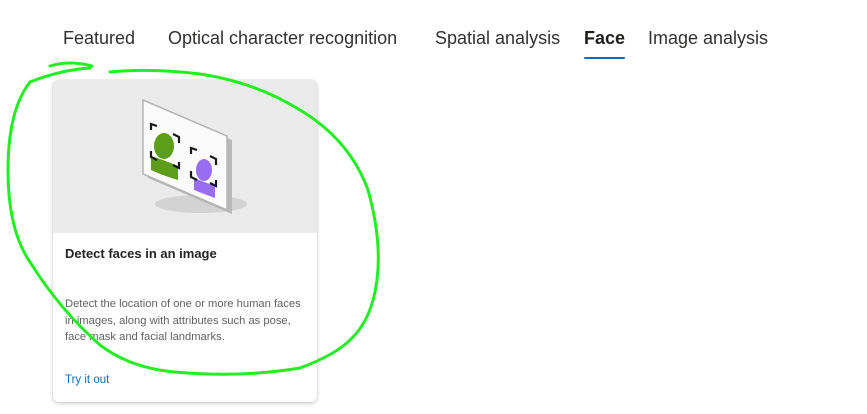 Image resolution: width=867 pixels, height=414 pixels. Describe the element at coordinates (605, 44) in the screenshot. I see `tab-face: Face` at that location.